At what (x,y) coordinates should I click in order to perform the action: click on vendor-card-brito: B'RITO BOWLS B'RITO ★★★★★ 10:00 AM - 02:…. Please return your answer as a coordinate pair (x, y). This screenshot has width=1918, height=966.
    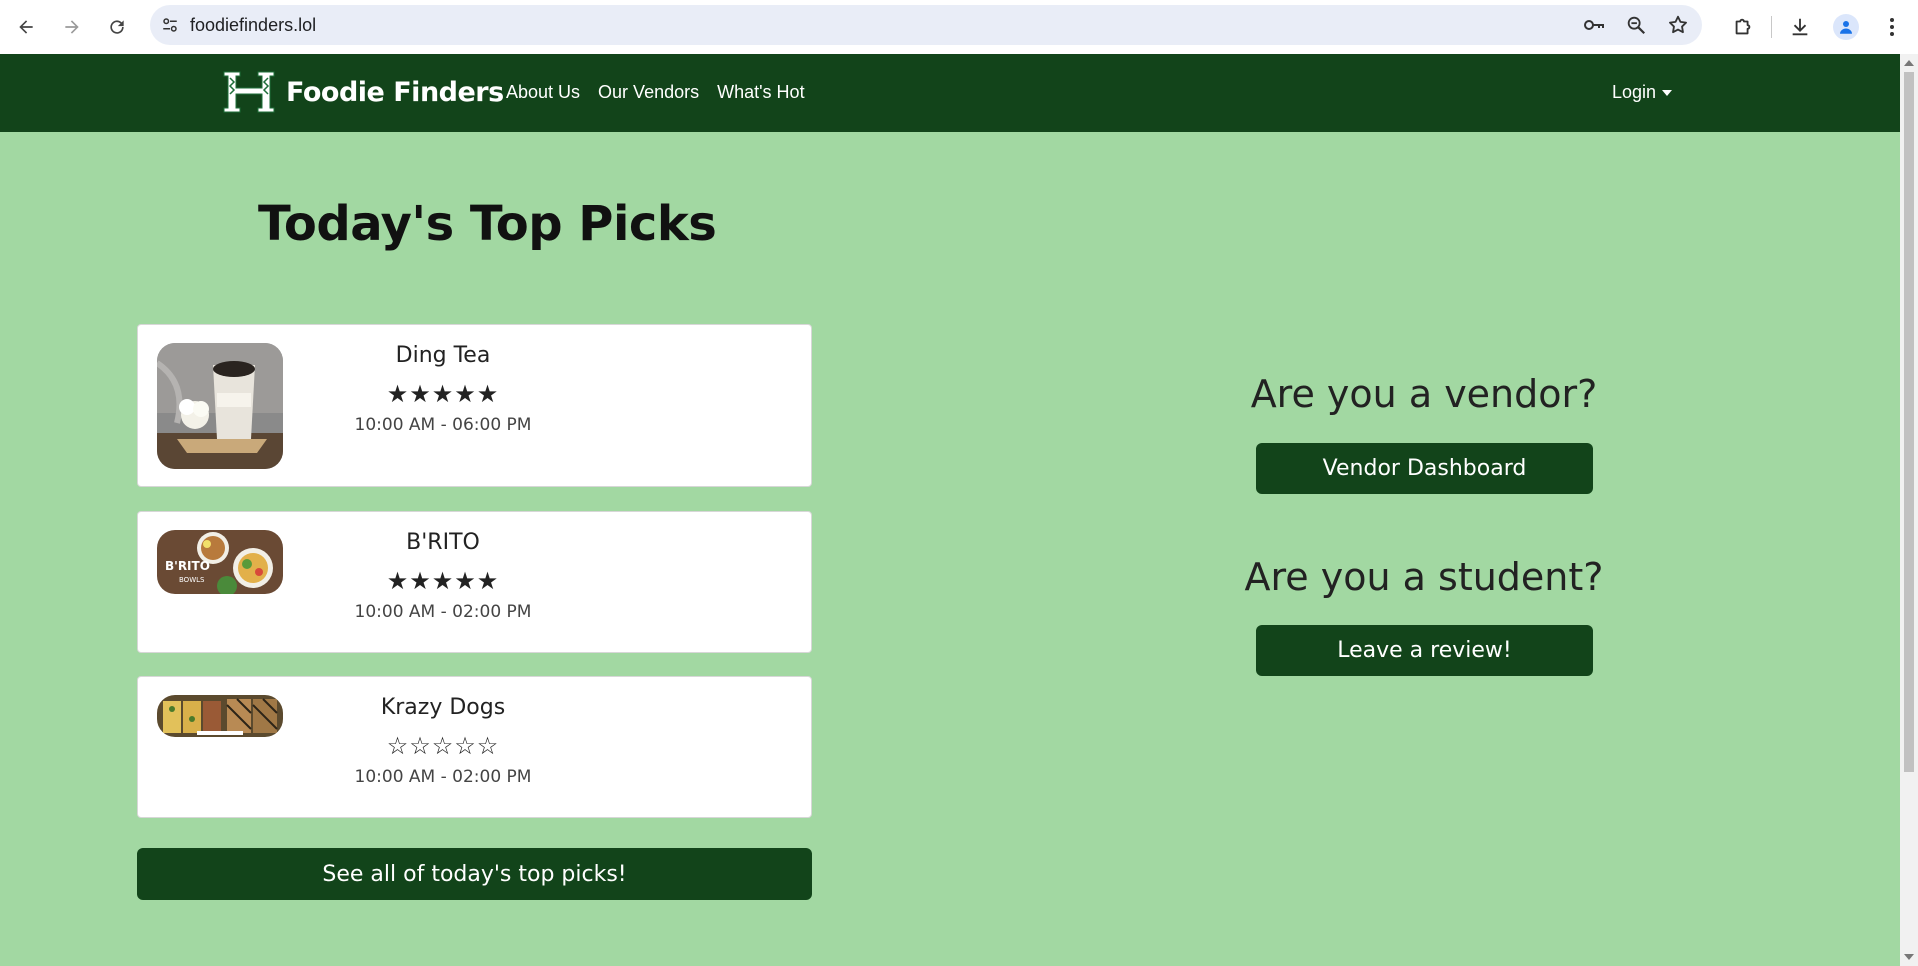
    Looking at the image, I should click on (474, 582).